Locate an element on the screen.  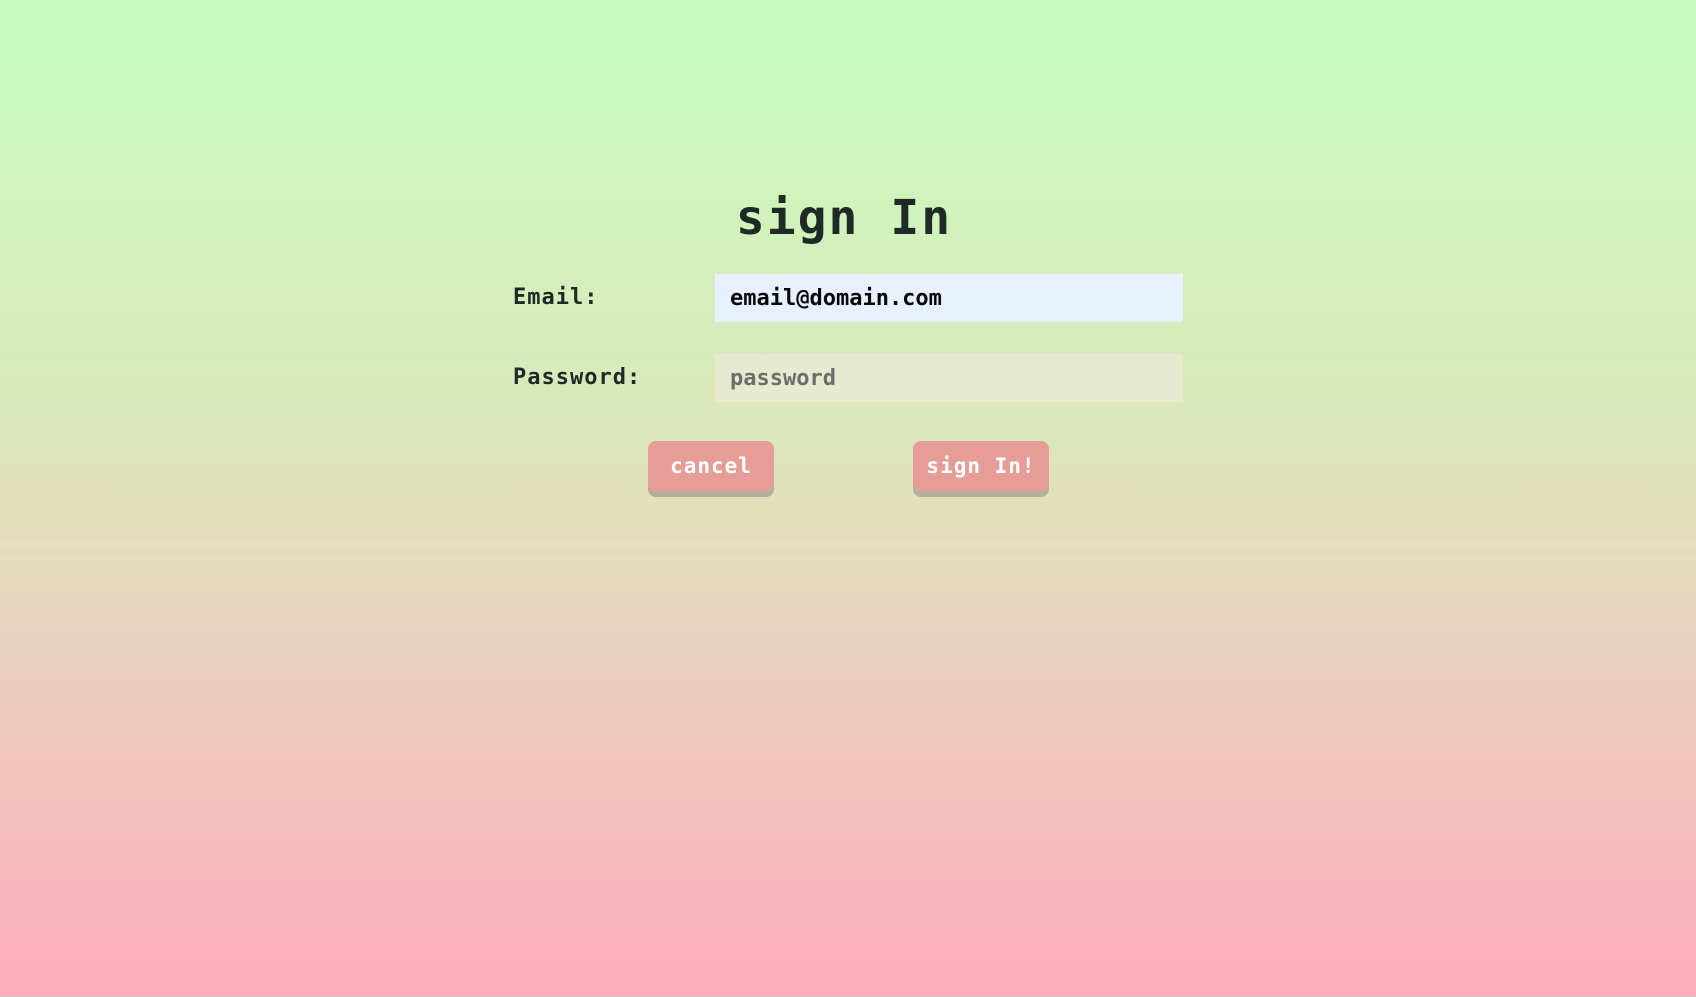
cancel-button: cancel is located at coordinates (711, 466).